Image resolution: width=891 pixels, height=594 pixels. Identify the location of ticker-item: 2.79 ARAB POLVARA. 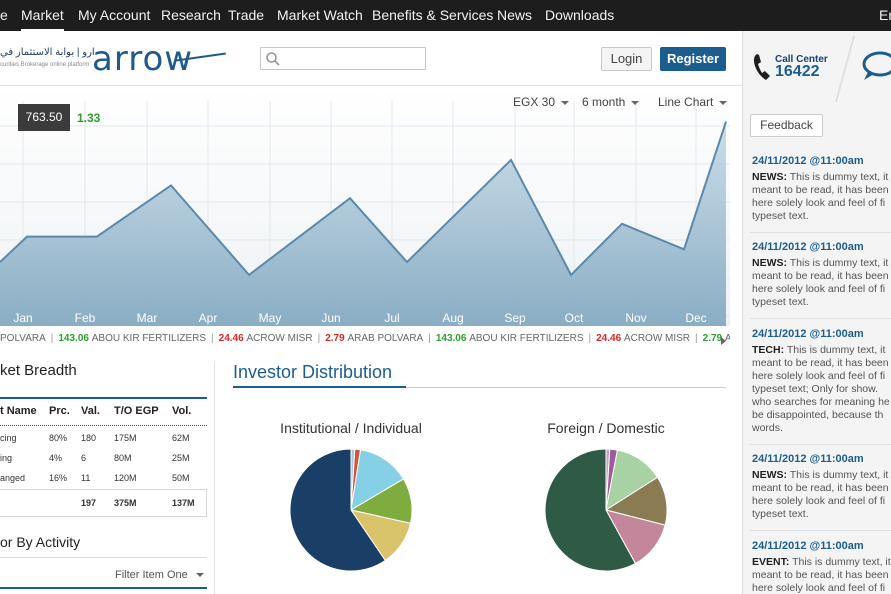
(374, 338).